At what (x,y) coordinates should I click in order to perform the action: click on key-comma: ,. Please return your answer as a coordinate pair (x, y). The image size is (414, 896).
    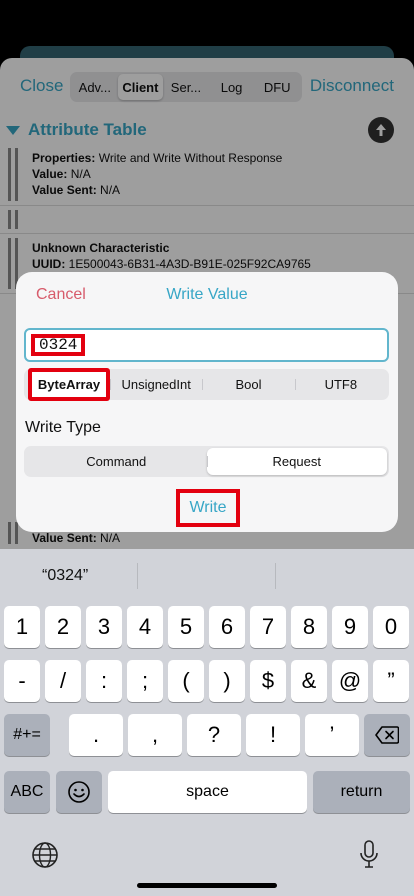
    Looking at the image, I should click on (155, 735).